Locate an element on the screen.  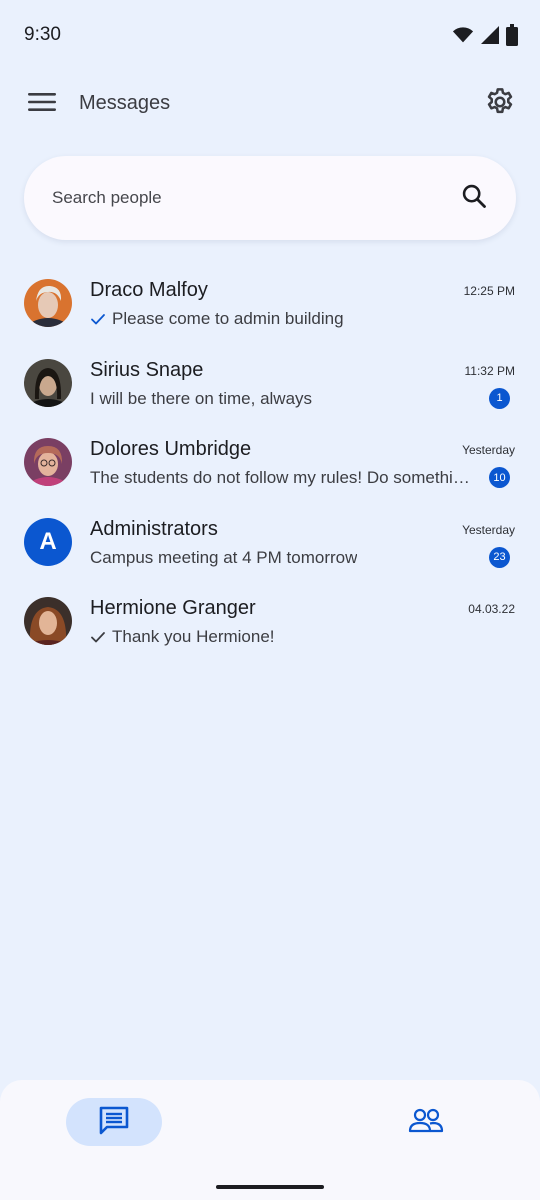
settings-button is located at coordinates (500, 104).